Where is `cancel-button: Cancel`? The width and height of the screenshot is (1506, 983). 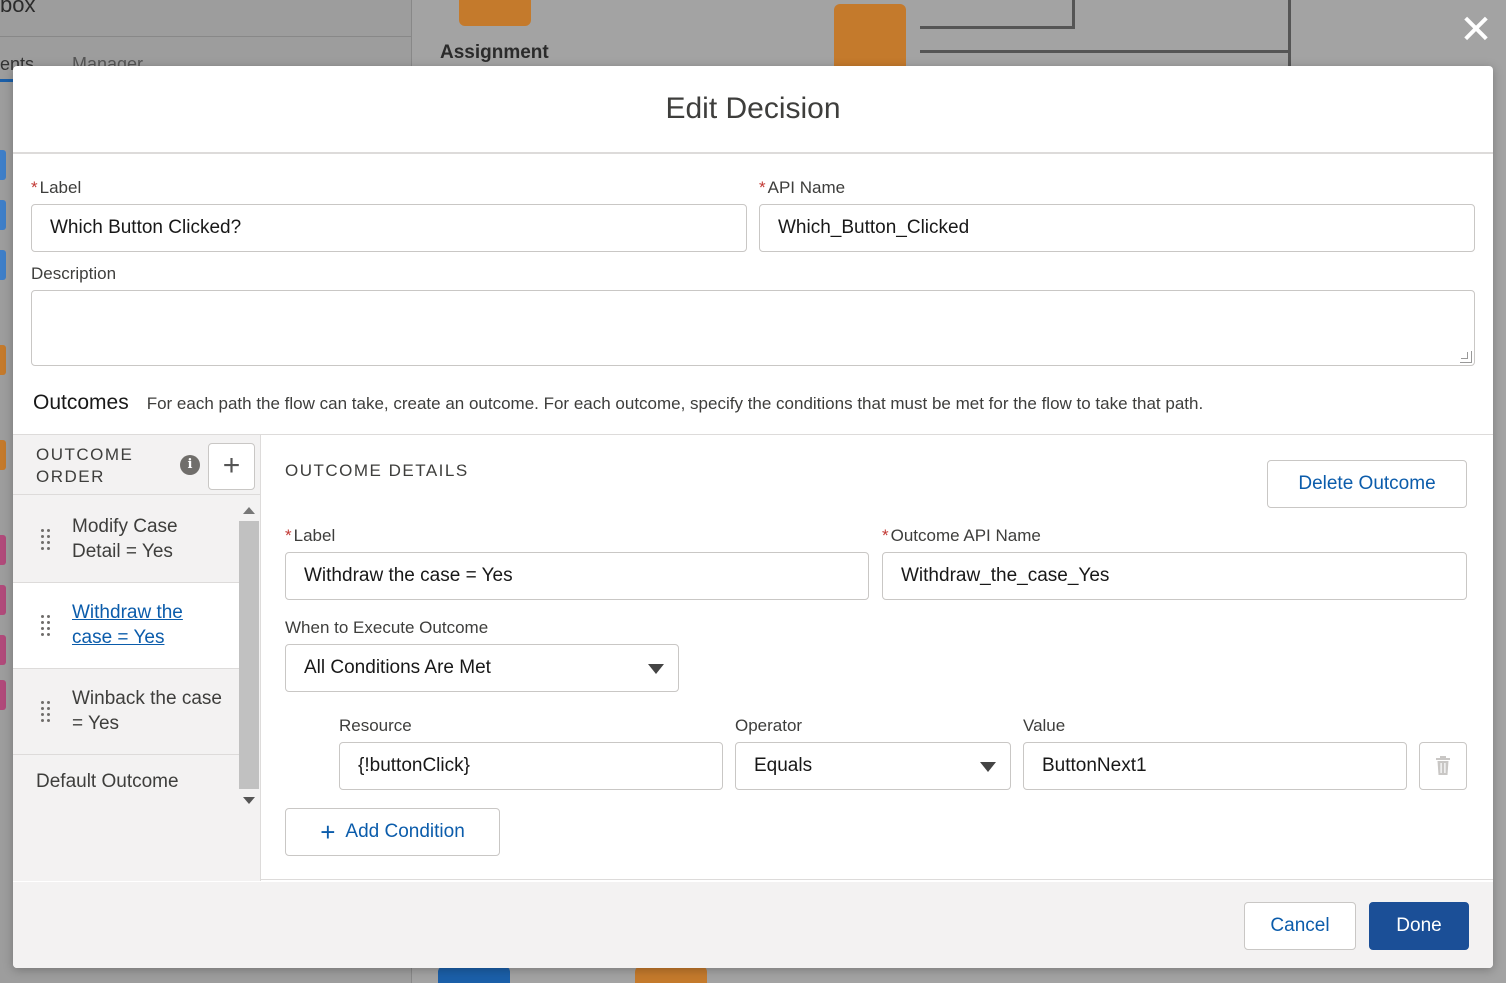
cancel-button: Cancel is located at coordinates (1300, 926).